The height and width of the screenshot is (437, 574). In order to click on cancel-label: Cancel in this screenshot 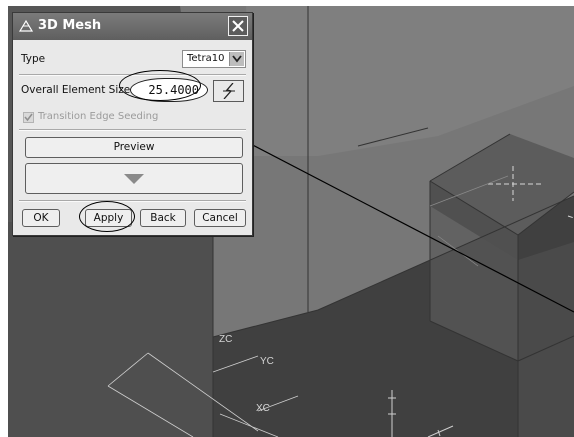, I will do `click(220, 218)`.